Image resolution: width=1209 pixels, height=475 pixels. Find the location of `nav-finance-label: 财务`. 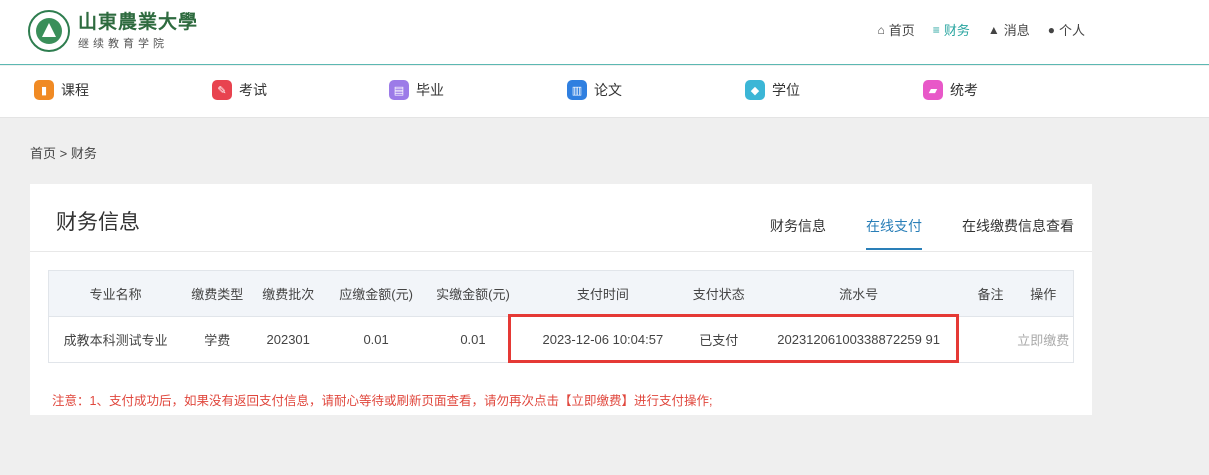

nav-finance-label: 财务 is located at coordinates (956, 30).